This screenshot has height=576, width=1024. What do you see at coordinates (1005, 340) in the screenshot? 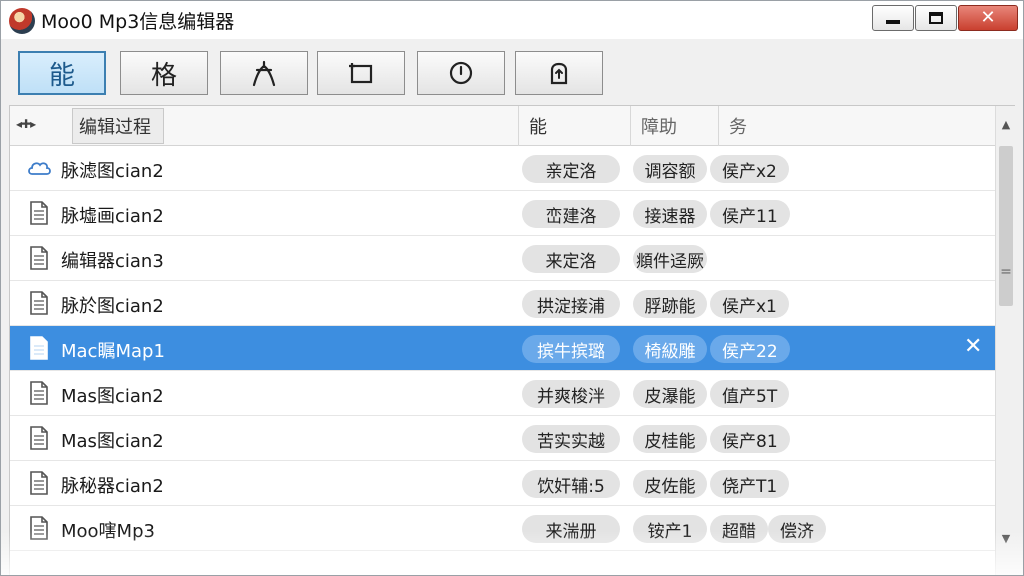
I see `vertical-scrollbar: ▲ = ▼` at bounding box center [1005, 340].